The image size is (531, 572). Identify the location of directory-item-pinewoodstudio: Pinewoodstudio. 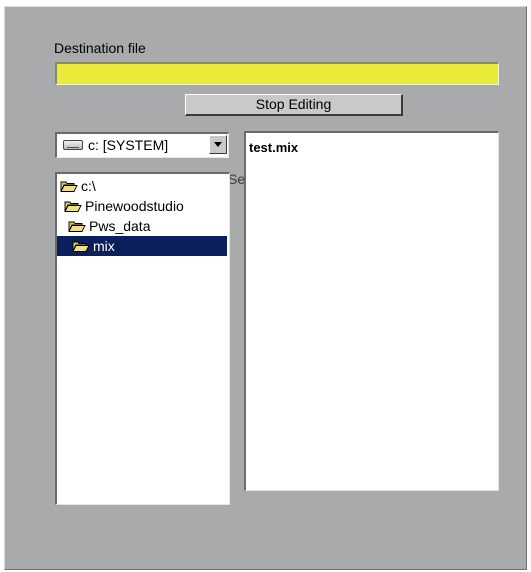
(124, 206).